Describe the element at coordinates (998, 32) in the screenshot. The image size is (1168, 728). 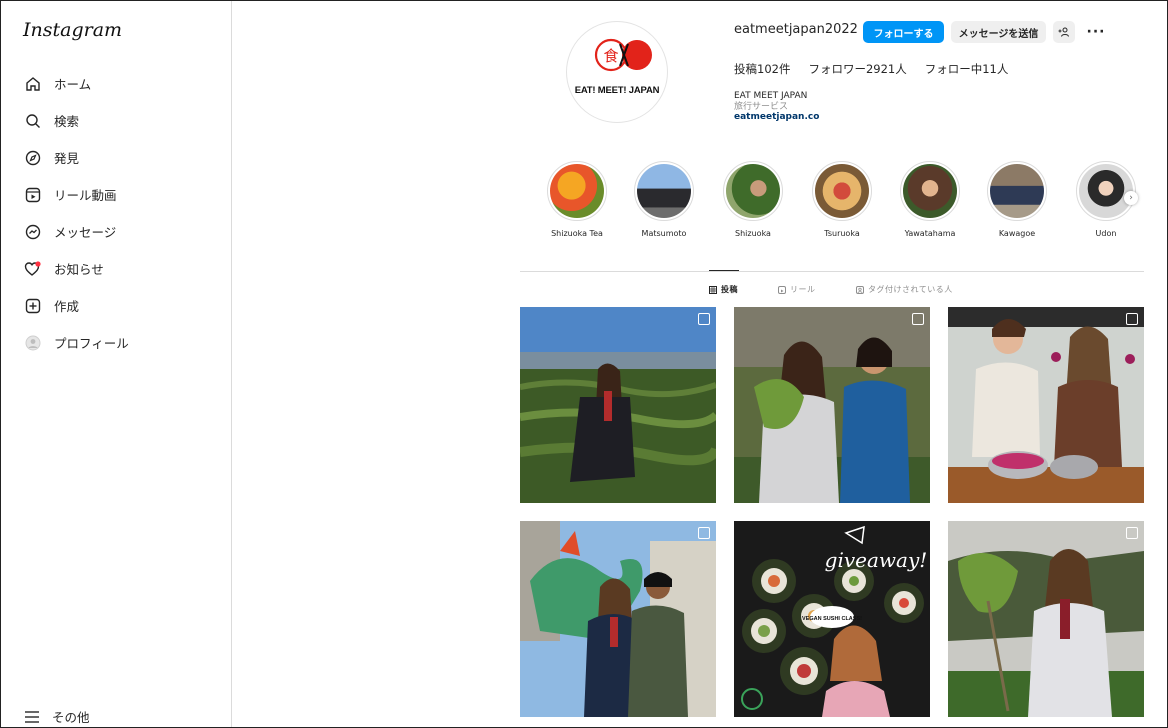
I see `message-button: メッセージを送信` at that location.